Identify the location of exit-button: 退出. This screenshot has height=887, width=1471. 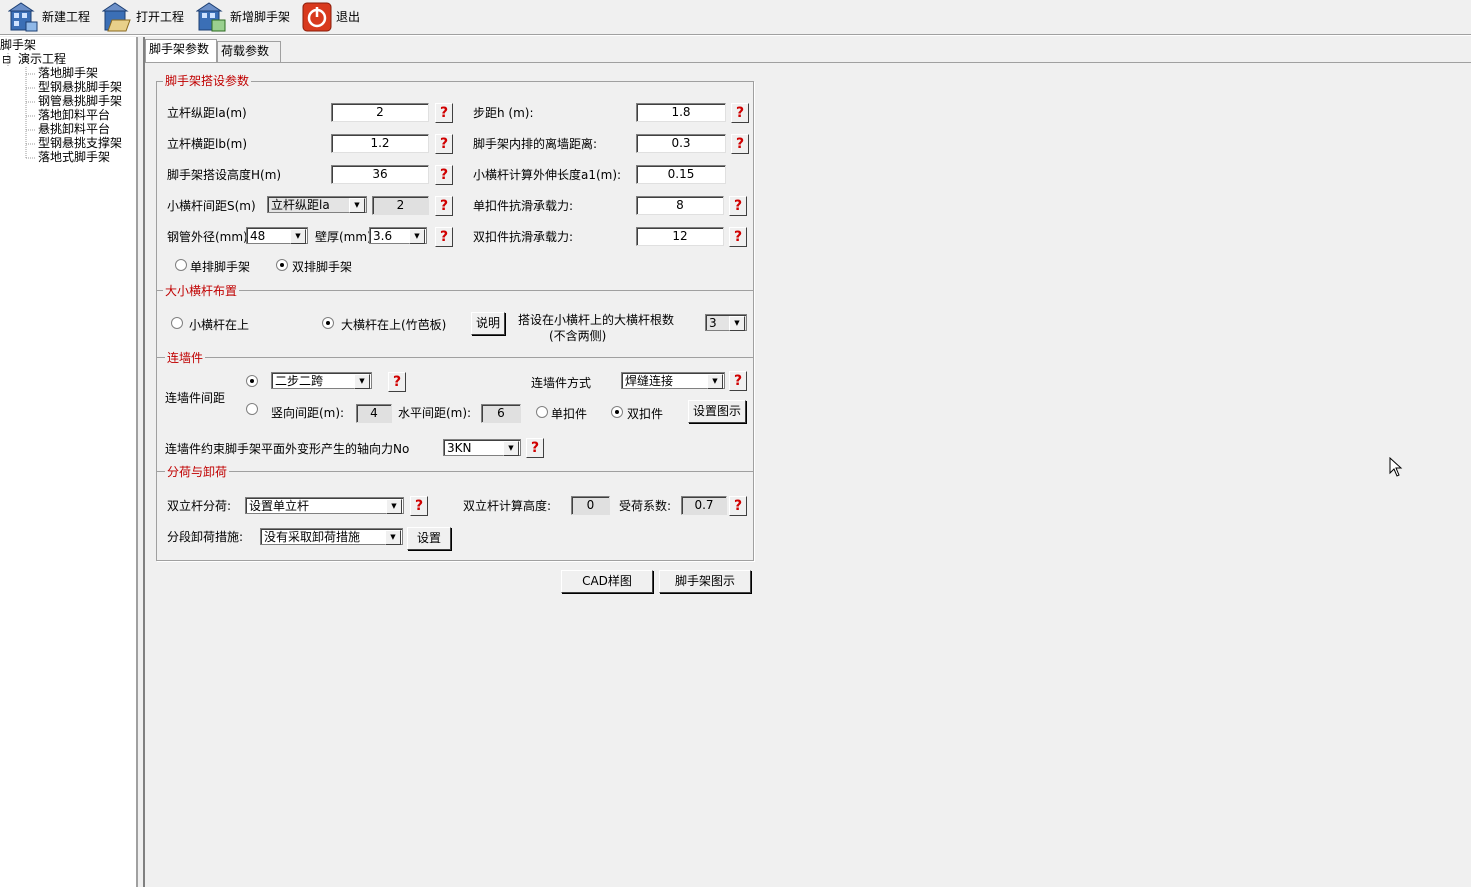
(331, 16).